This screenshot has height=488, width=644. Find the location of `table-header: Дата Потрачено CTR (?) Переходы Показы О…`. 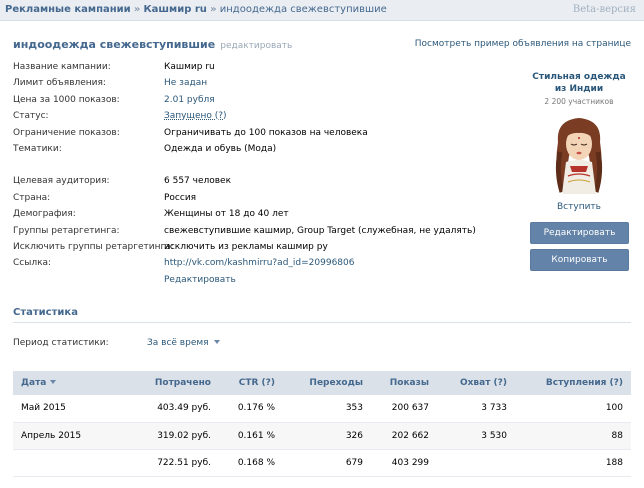

table-header: Дата Потрачено CTR (?) Переходы Показы О… is located at coordinates (322, 383).